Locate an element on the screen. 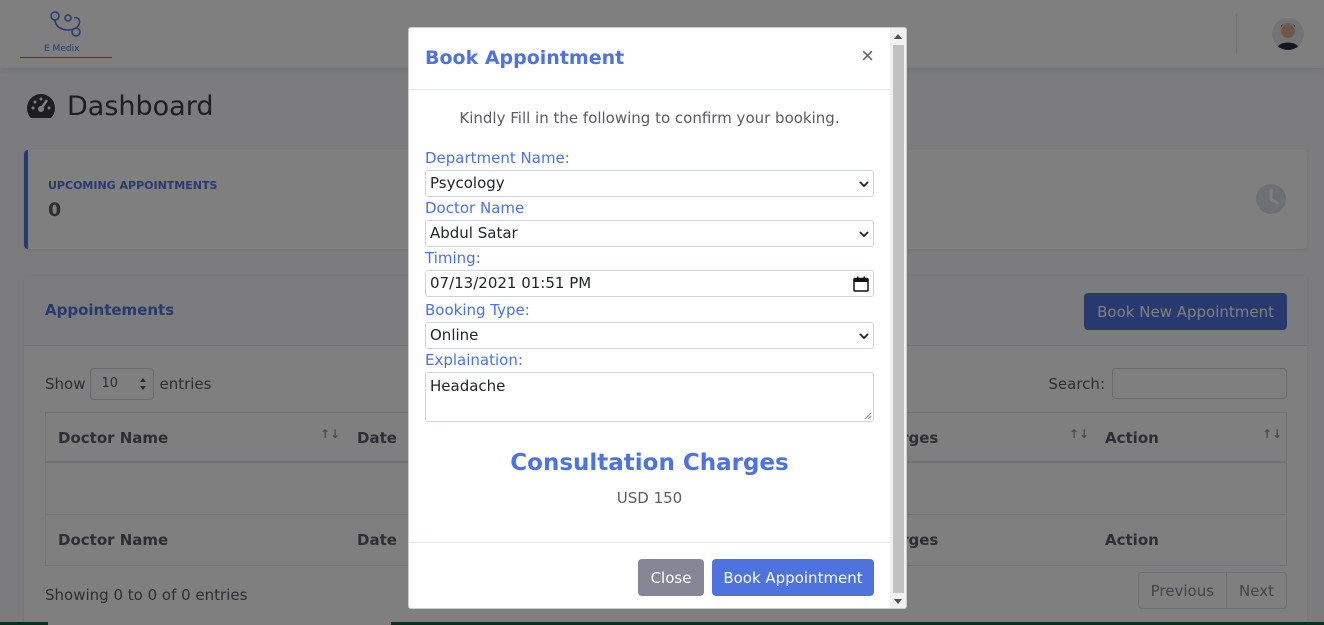  modal-footer: Close Book Appointment is located at coordinates (649, 575).